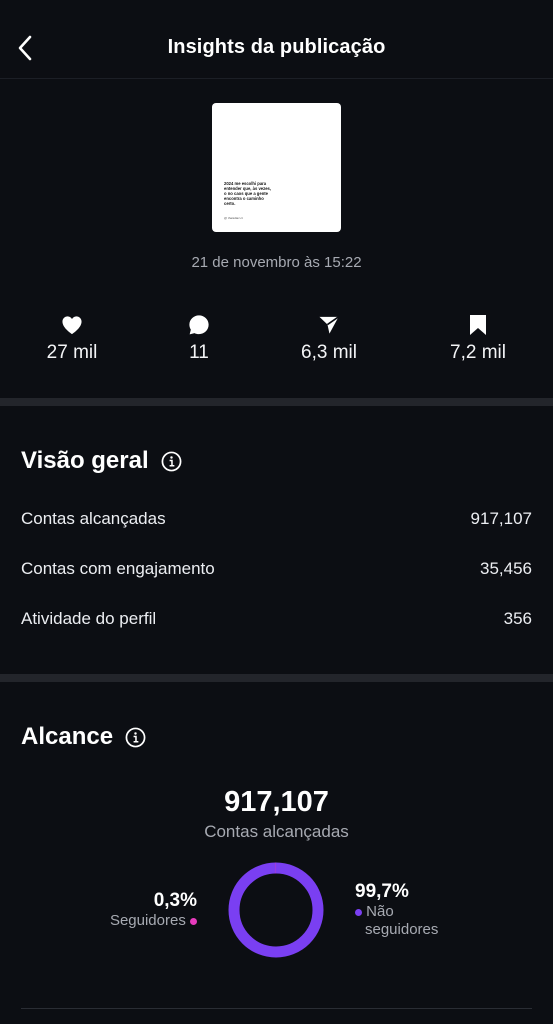 This screenshot has height=1024, width=553. Describe the element at coordinates (517, 618) in the screenshot. I see `overview-row-value: 356` at that location.